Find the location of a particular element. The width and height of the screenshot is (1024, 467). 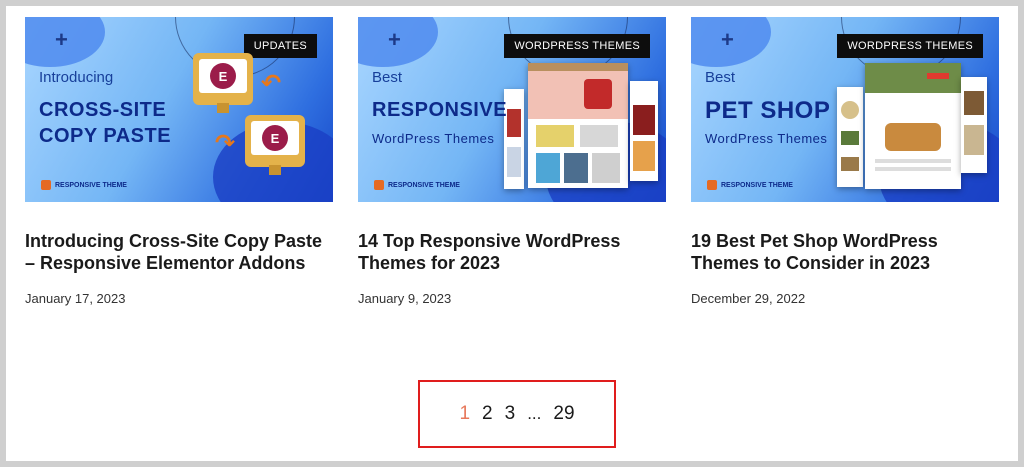

post-date: January 17, 2023 is located at coordinates (75, 298).